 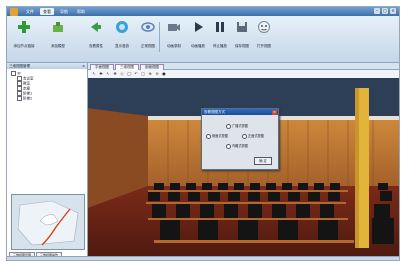 What do you see at coordinates (240, 146) in the screenshot?
I see `option-label: 鸟瞰式视图` at bounding box center [240, 146].